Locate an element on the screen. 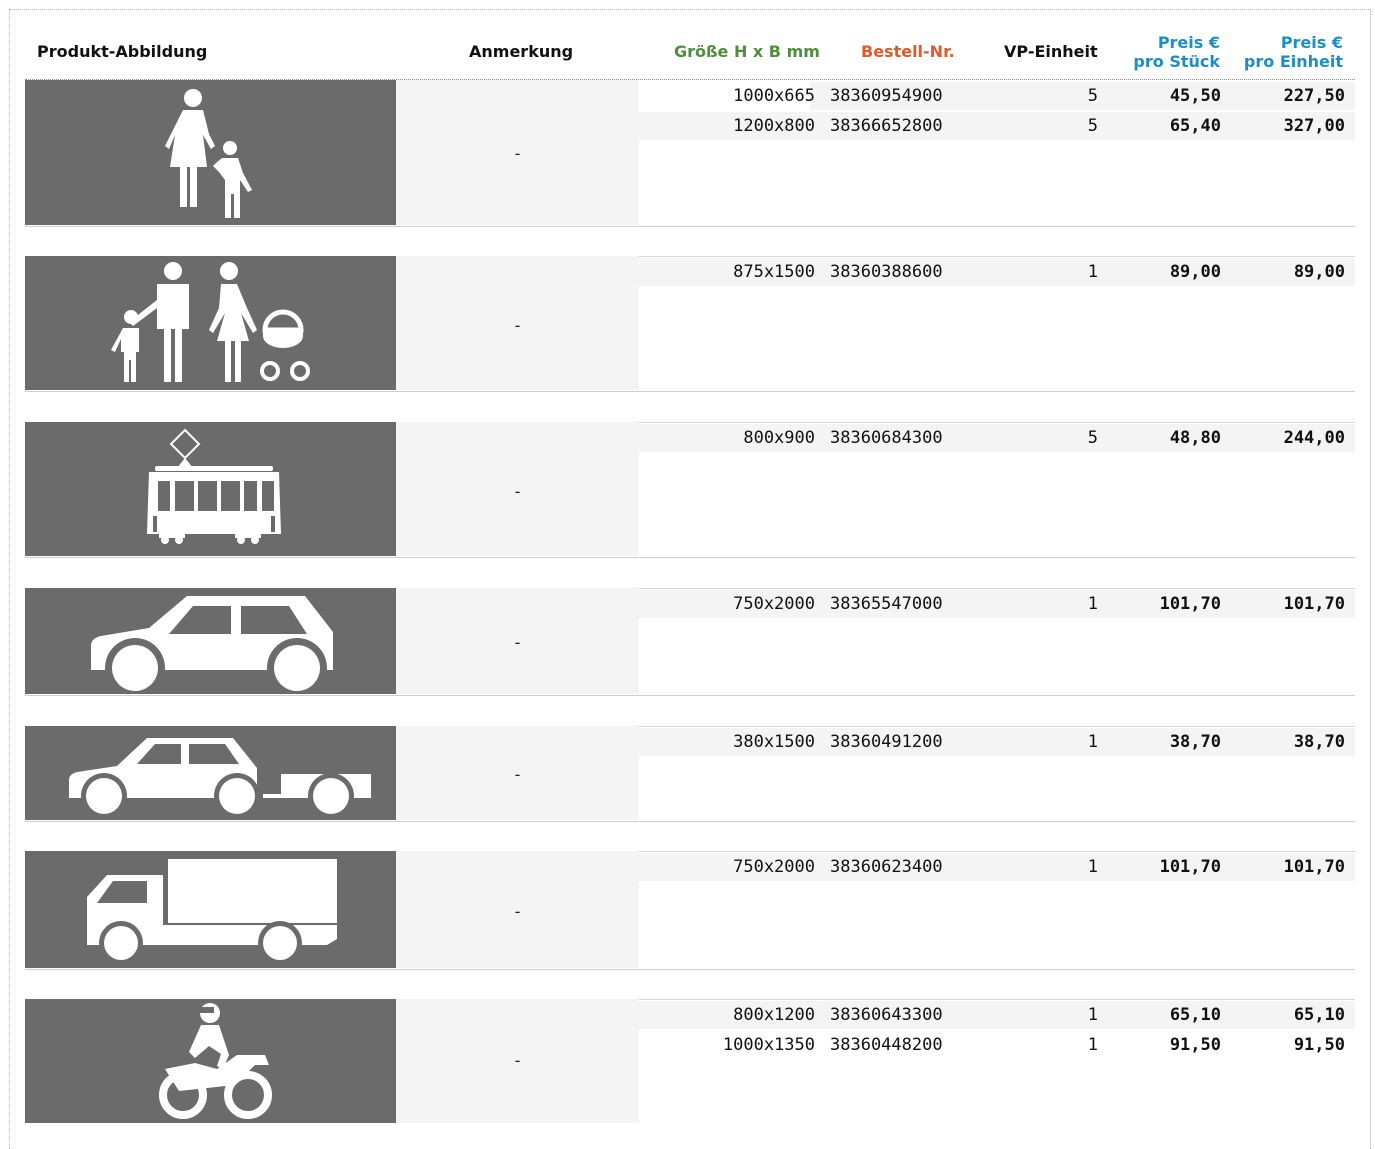 Image resolution: width=1375 pixels, height=1149 pixels. variant-size: 1000x665 is located at coordinates (774, 96).